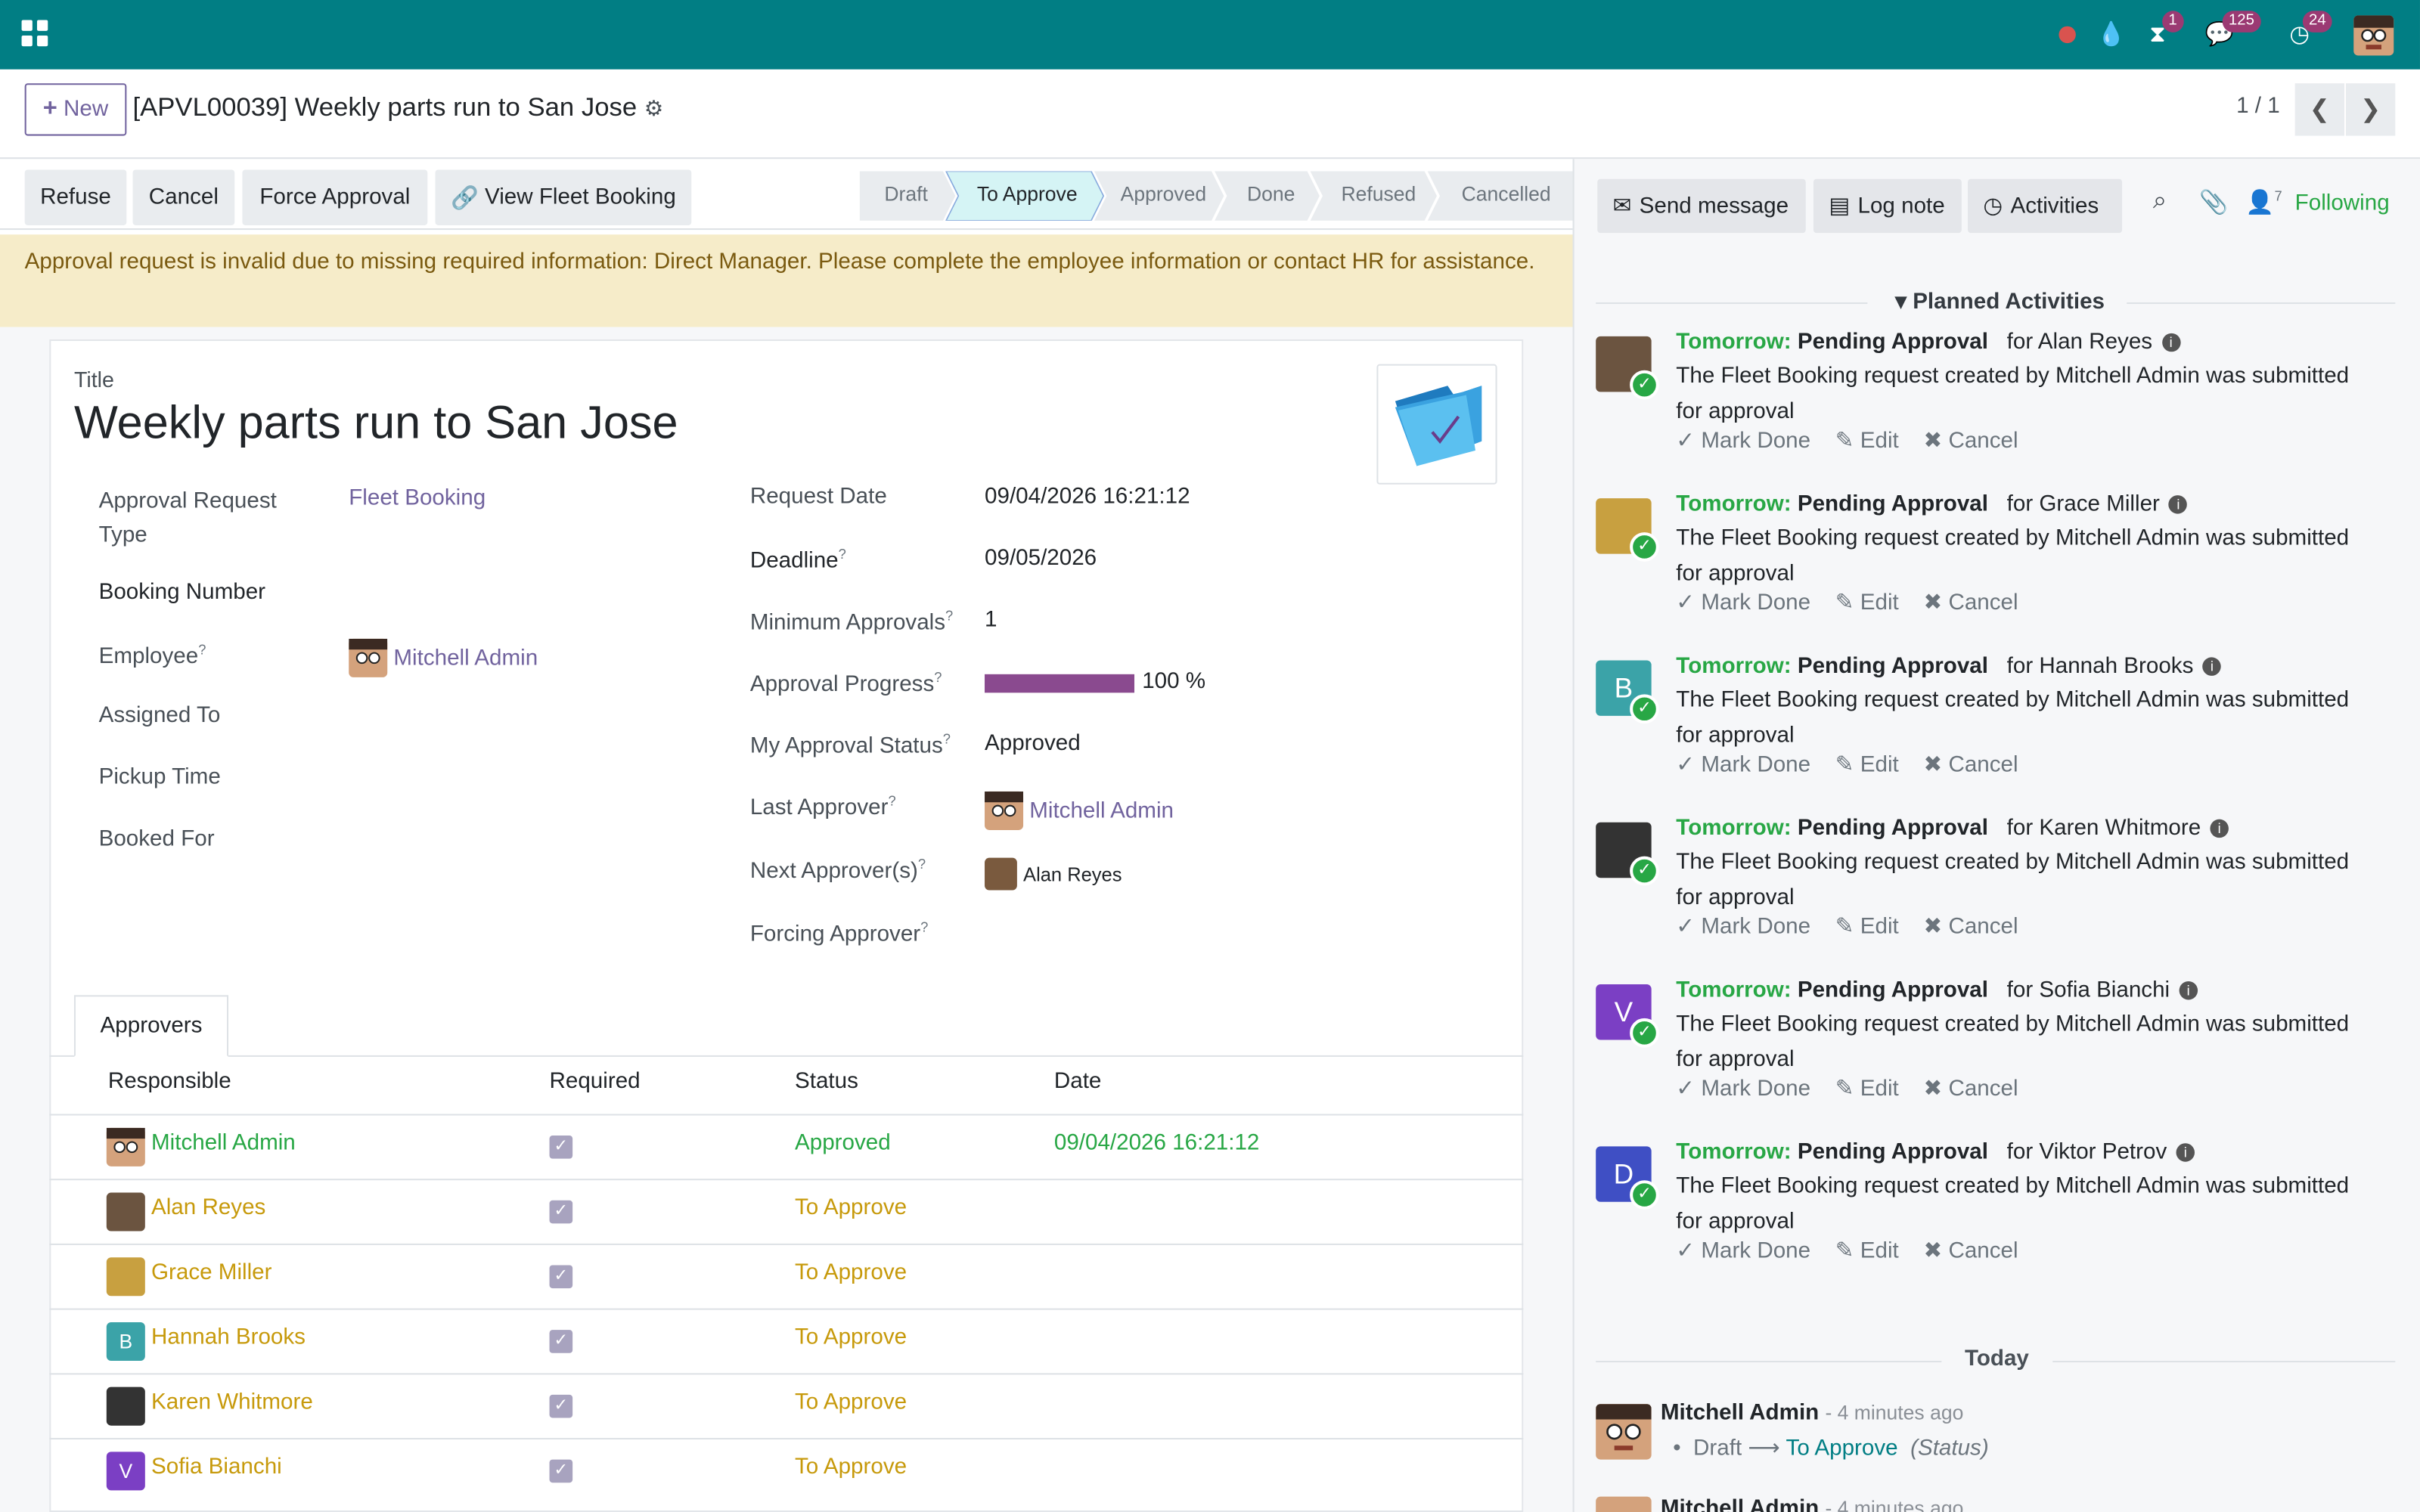 The image size is (2420, 1512). I want to click on cancel-button: Cancel, so click(183, 197).